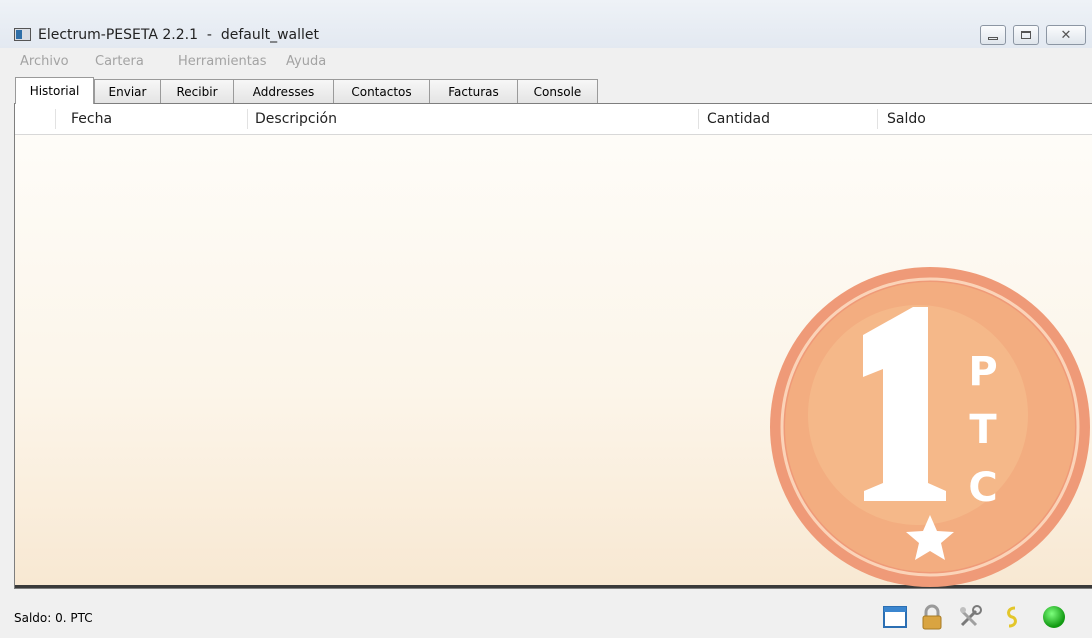  What do you see at coordinates (473, 91) in the screenshot?
I see `tab-facturas: Facturas` at bounding box center [473, 91].